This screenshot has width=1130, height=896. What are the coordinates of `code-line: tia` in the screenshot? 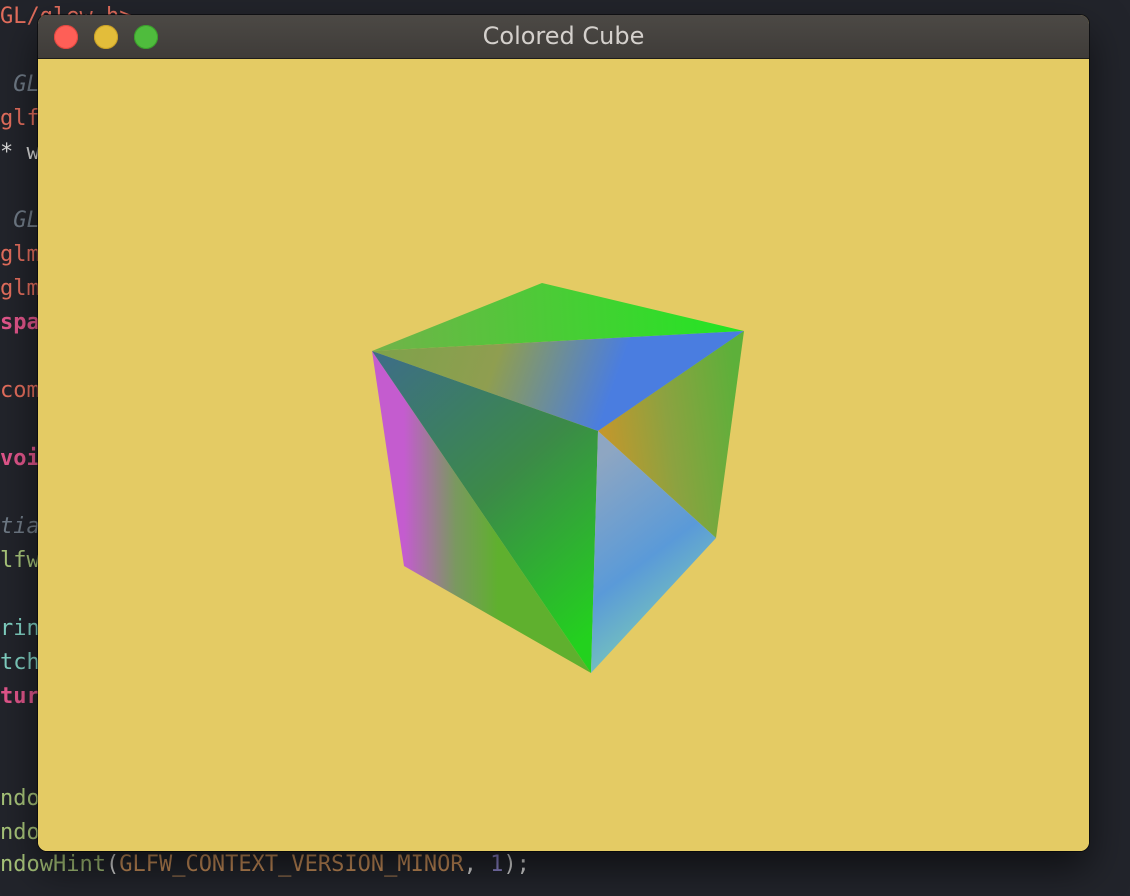 It's located at (20, 526).